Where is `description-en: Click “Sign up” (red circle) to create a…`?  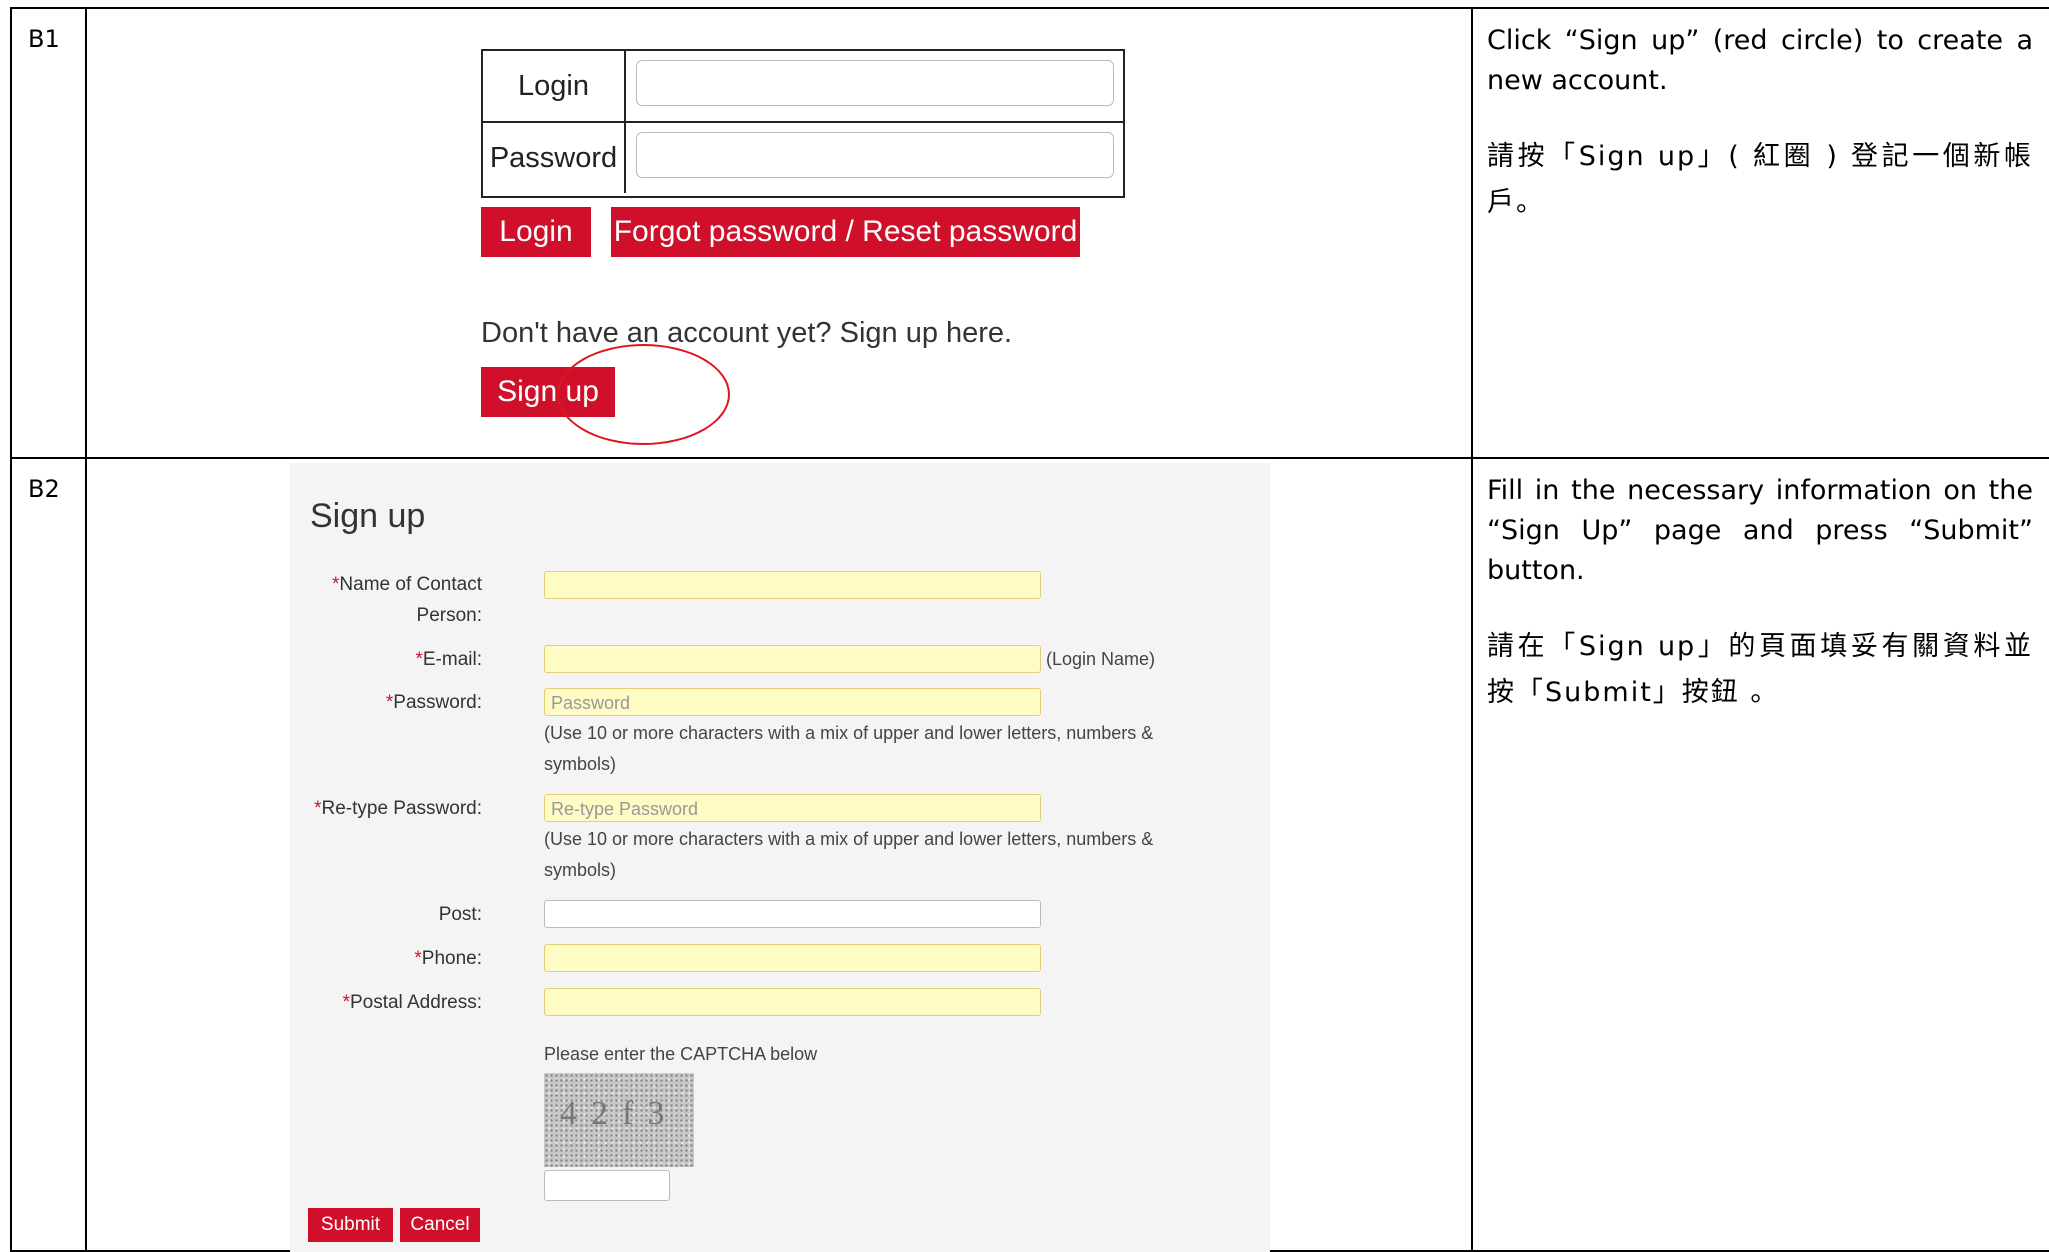 description-en: Click “Sign up” (red circle) to create a… is located at coordinates (1760, 60).